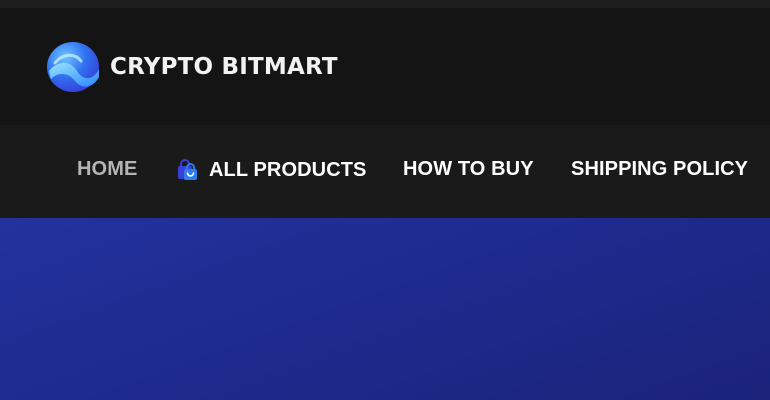  What do you see at coordinates (385, 4) in the screenshot?
I see `top-strip` at bounding box center [385, 4].